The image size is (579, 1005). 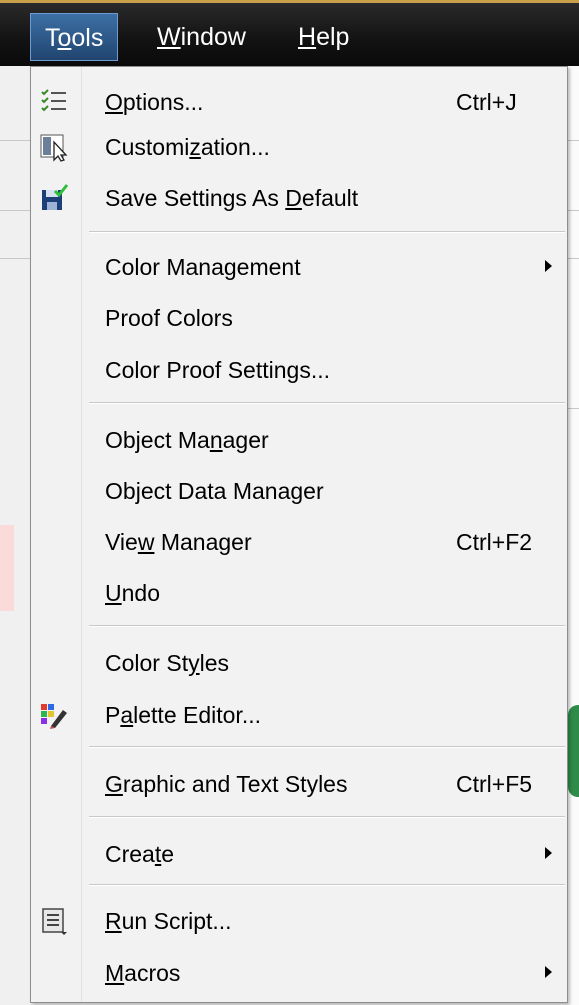 I want to click on save-settings-icon, so click(x=54, y=198).